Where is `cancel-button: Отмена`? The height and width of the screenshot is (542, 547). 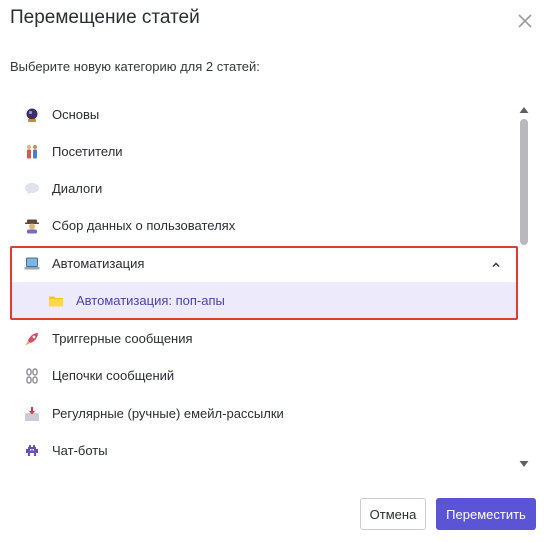 cancel-button: Отмена is located at coordinates (393, 514).